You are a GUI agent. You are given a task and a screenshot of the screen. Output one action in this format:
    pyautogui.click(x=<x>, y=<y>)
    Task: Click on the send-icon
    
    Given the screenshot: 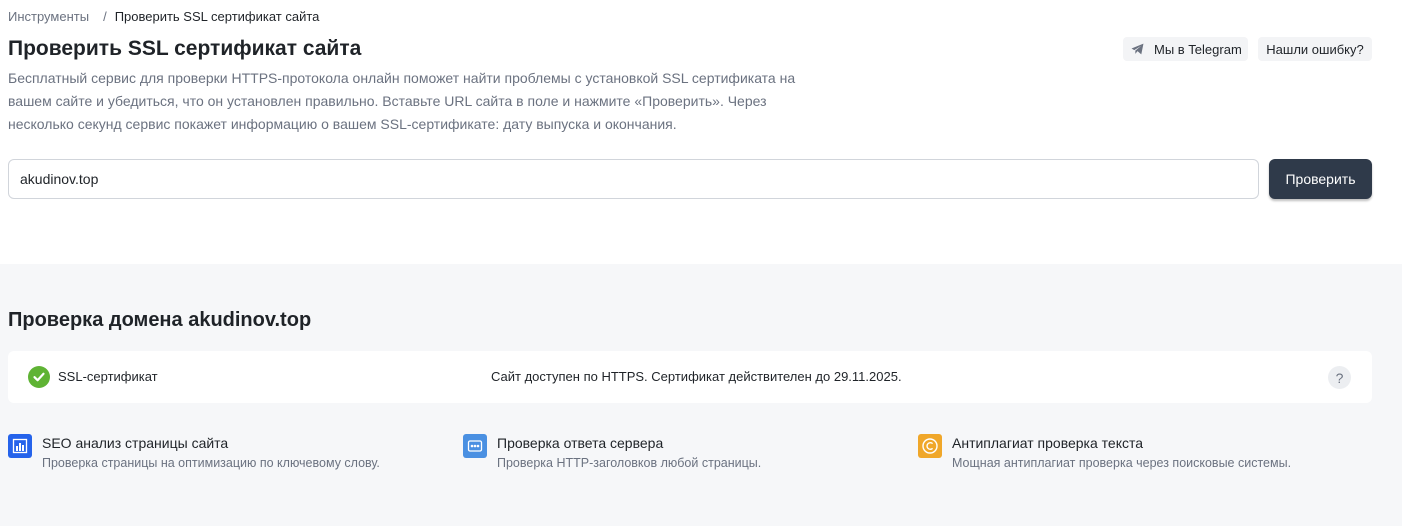 What is the action you would take?
    pyautogui.click(x=1137, y=49)
    